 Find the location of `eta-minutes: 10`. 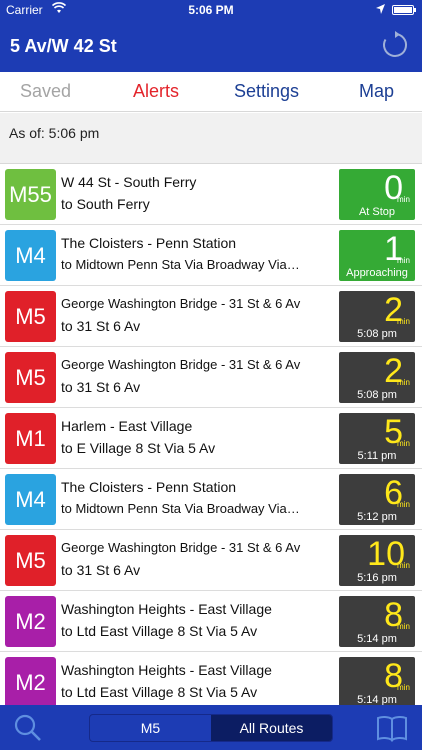

eta-minutes: 10 is located at coordinates (386, 554).